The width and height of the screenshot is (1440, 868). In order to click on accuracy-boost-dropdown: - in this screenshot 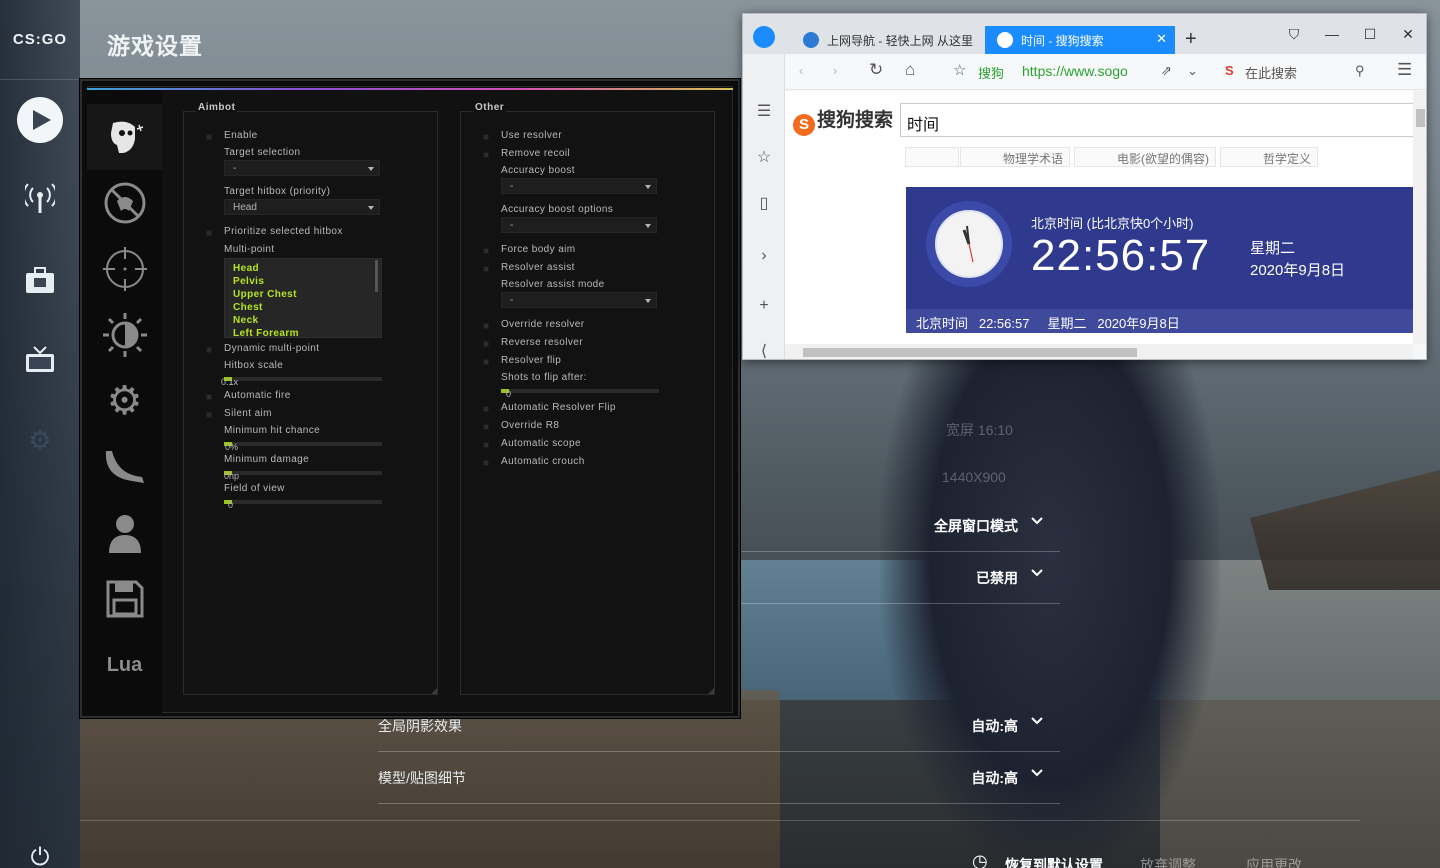, I will do `click(579, 186)`.